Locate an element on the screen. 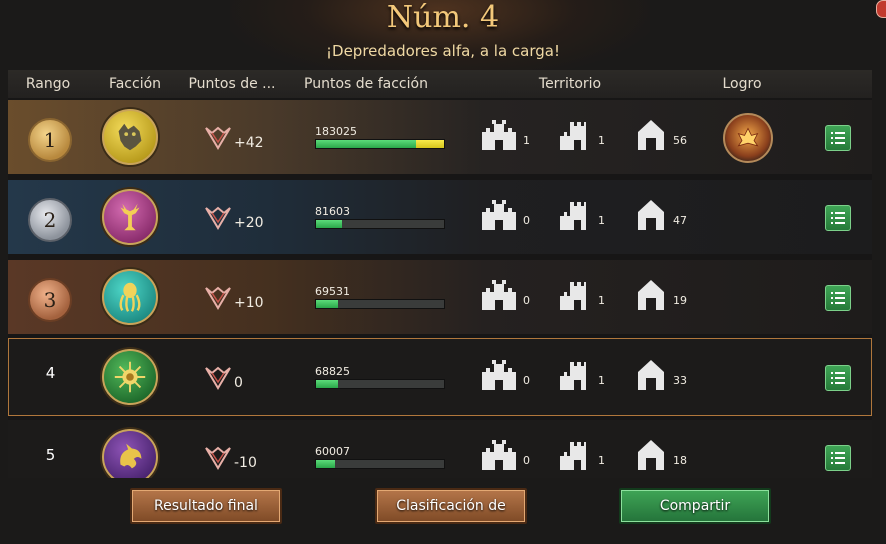  ranking-button: Clasificación de is located at coordinates (451, 506).